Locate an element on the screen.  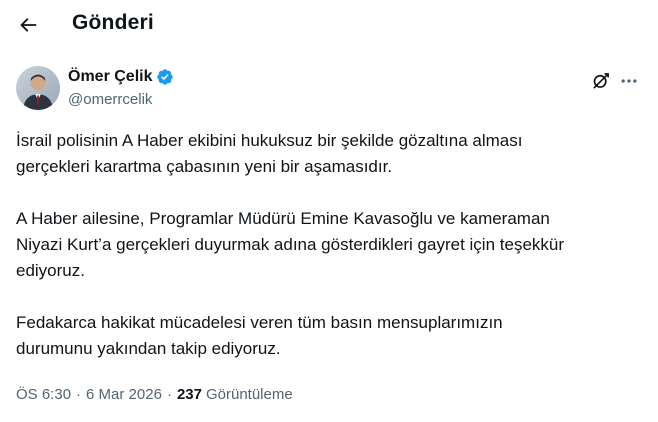
page-title: Gönderi is located at coordinates (113, 22).